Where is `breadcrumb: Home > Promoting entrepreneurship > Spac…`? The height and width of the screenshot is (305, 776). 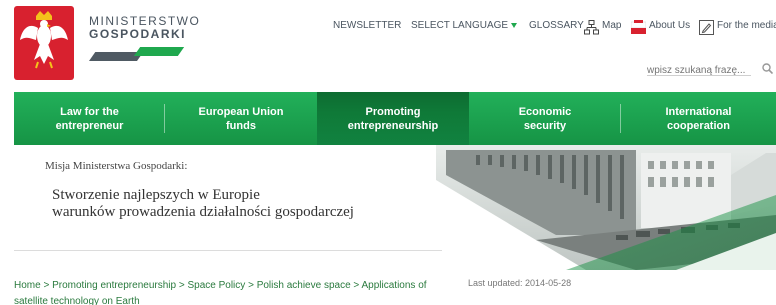
breadcrumb: Home > Promoting entrepreneurship > Spac… is located at coordinates (229, 291).